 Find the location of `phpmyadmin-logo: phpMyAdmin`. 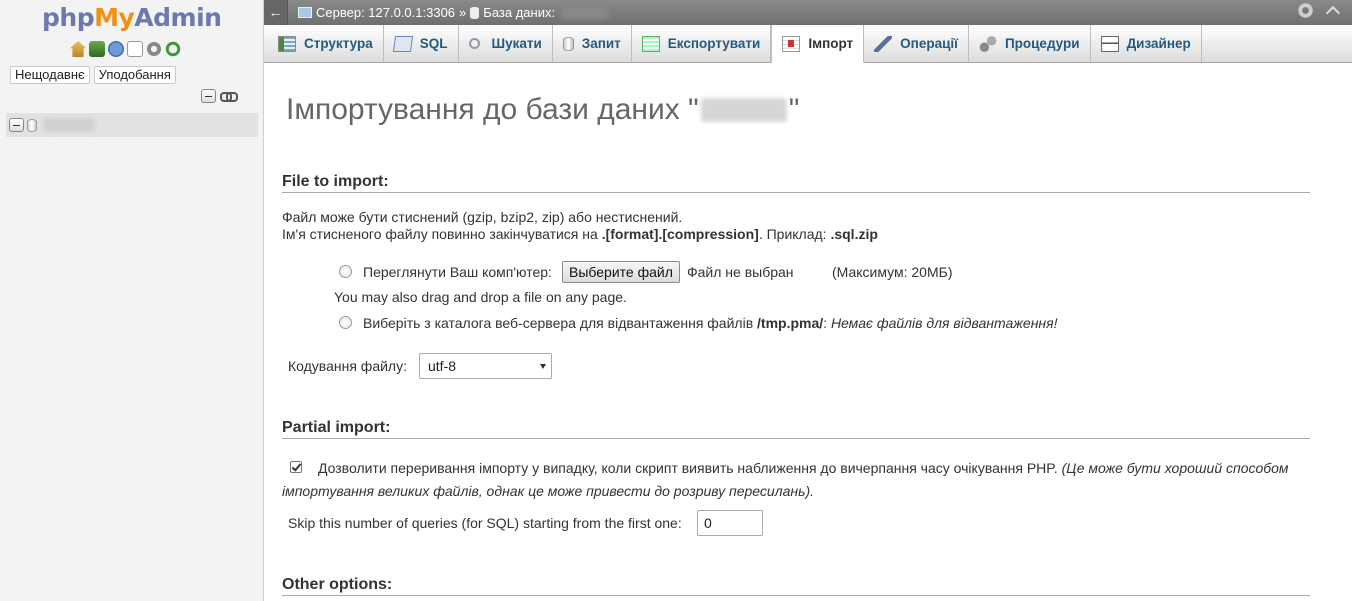

phpmyadmin-logo: phpMyAdmin is located at coordinates (132, 18).